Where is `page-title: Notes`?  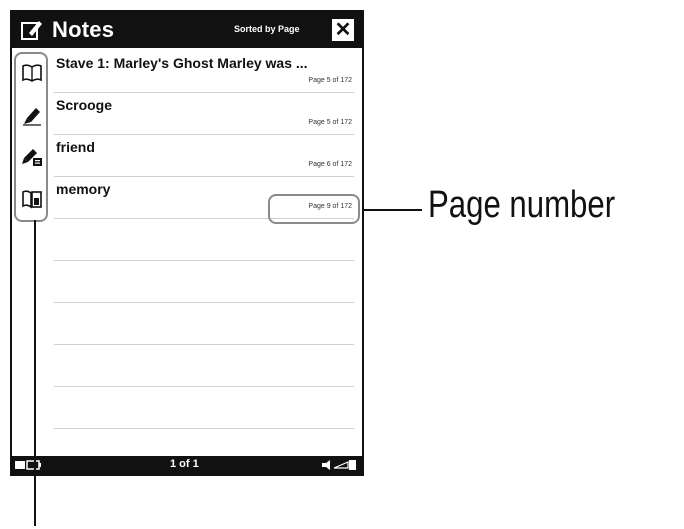
page-title: Notes is located at coordinates (83, 29).